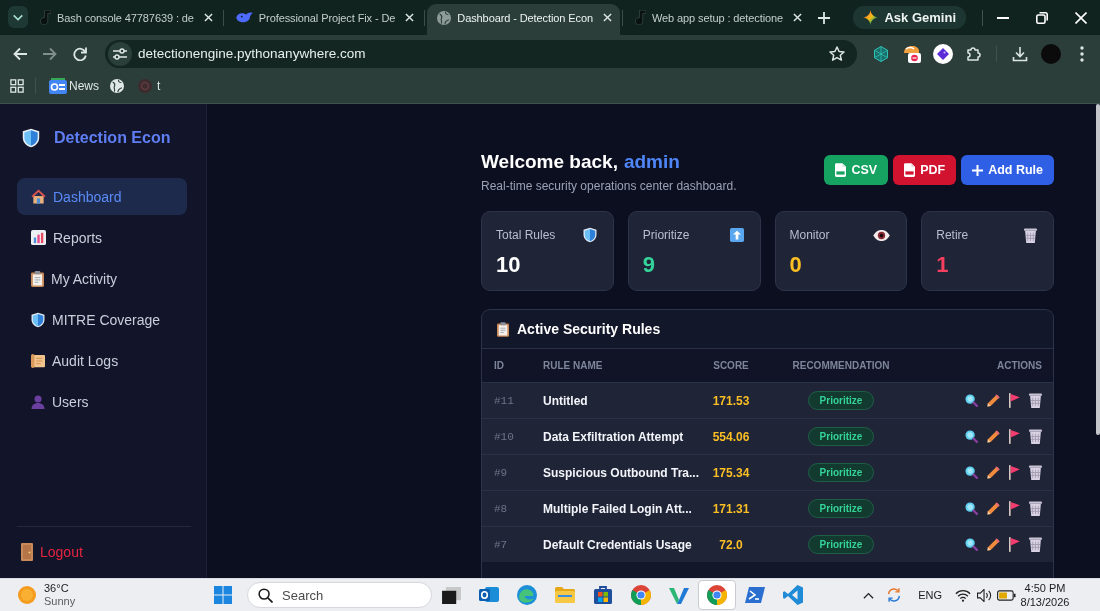  What do you see at coordinates (102, 278) in the screenshot?
I see `nav-item: My Activity` at bounding box center [102, 278].